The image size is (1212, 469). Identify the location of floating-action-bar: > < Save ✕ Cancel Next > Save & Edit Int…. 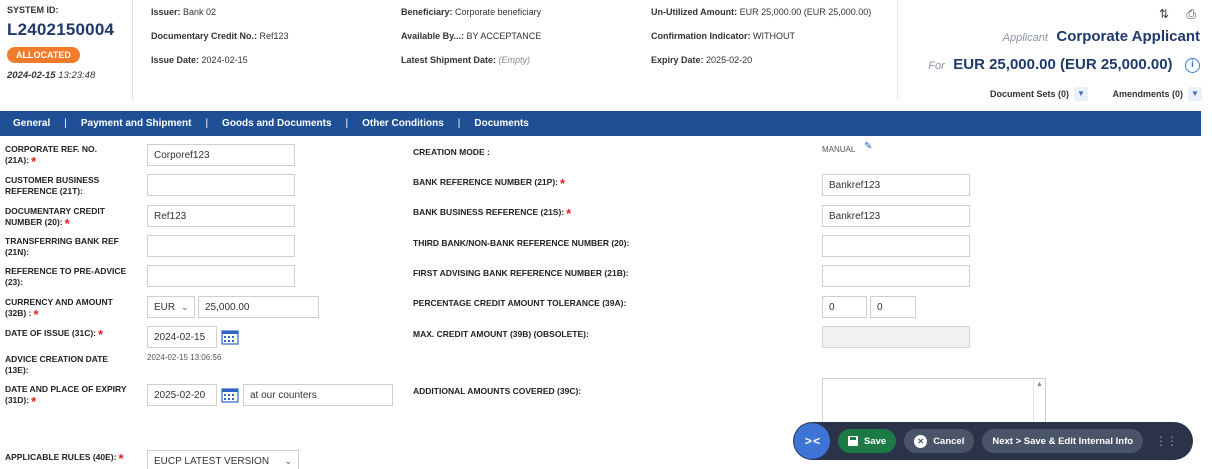
(993, 441).